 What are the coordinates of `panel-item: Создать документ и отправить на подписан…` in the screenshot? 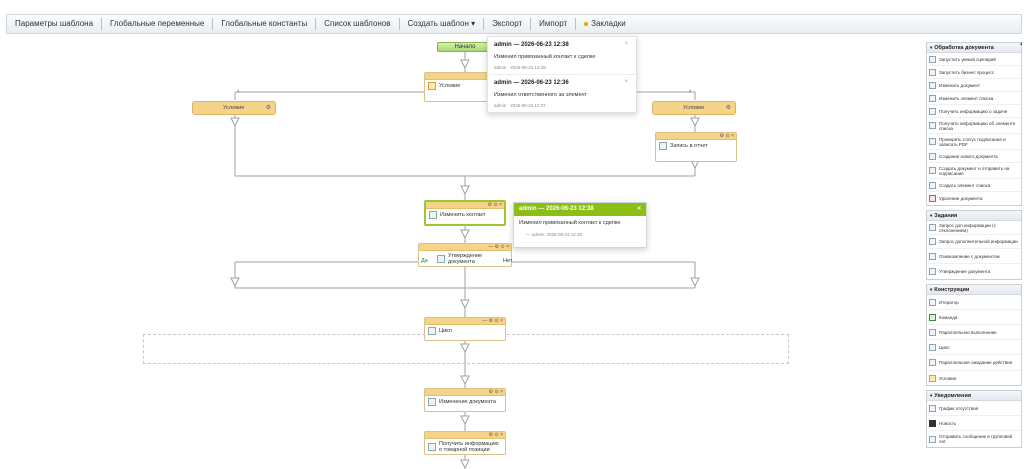 It's located at (974, 171).